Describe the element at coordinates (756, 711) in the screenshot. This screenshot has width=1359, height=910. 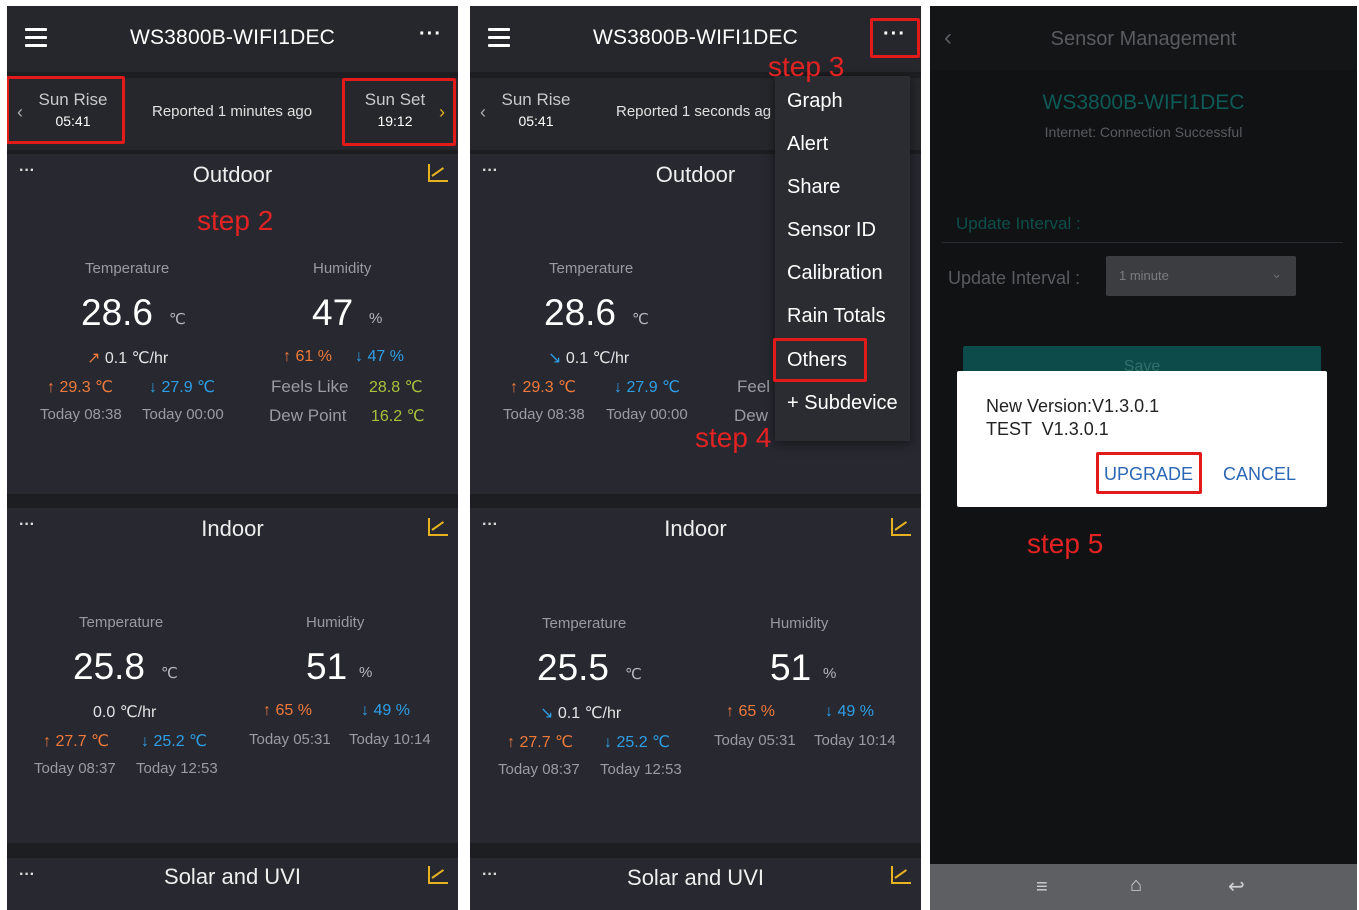
I see `hum-high-value: 65 %` at that location.